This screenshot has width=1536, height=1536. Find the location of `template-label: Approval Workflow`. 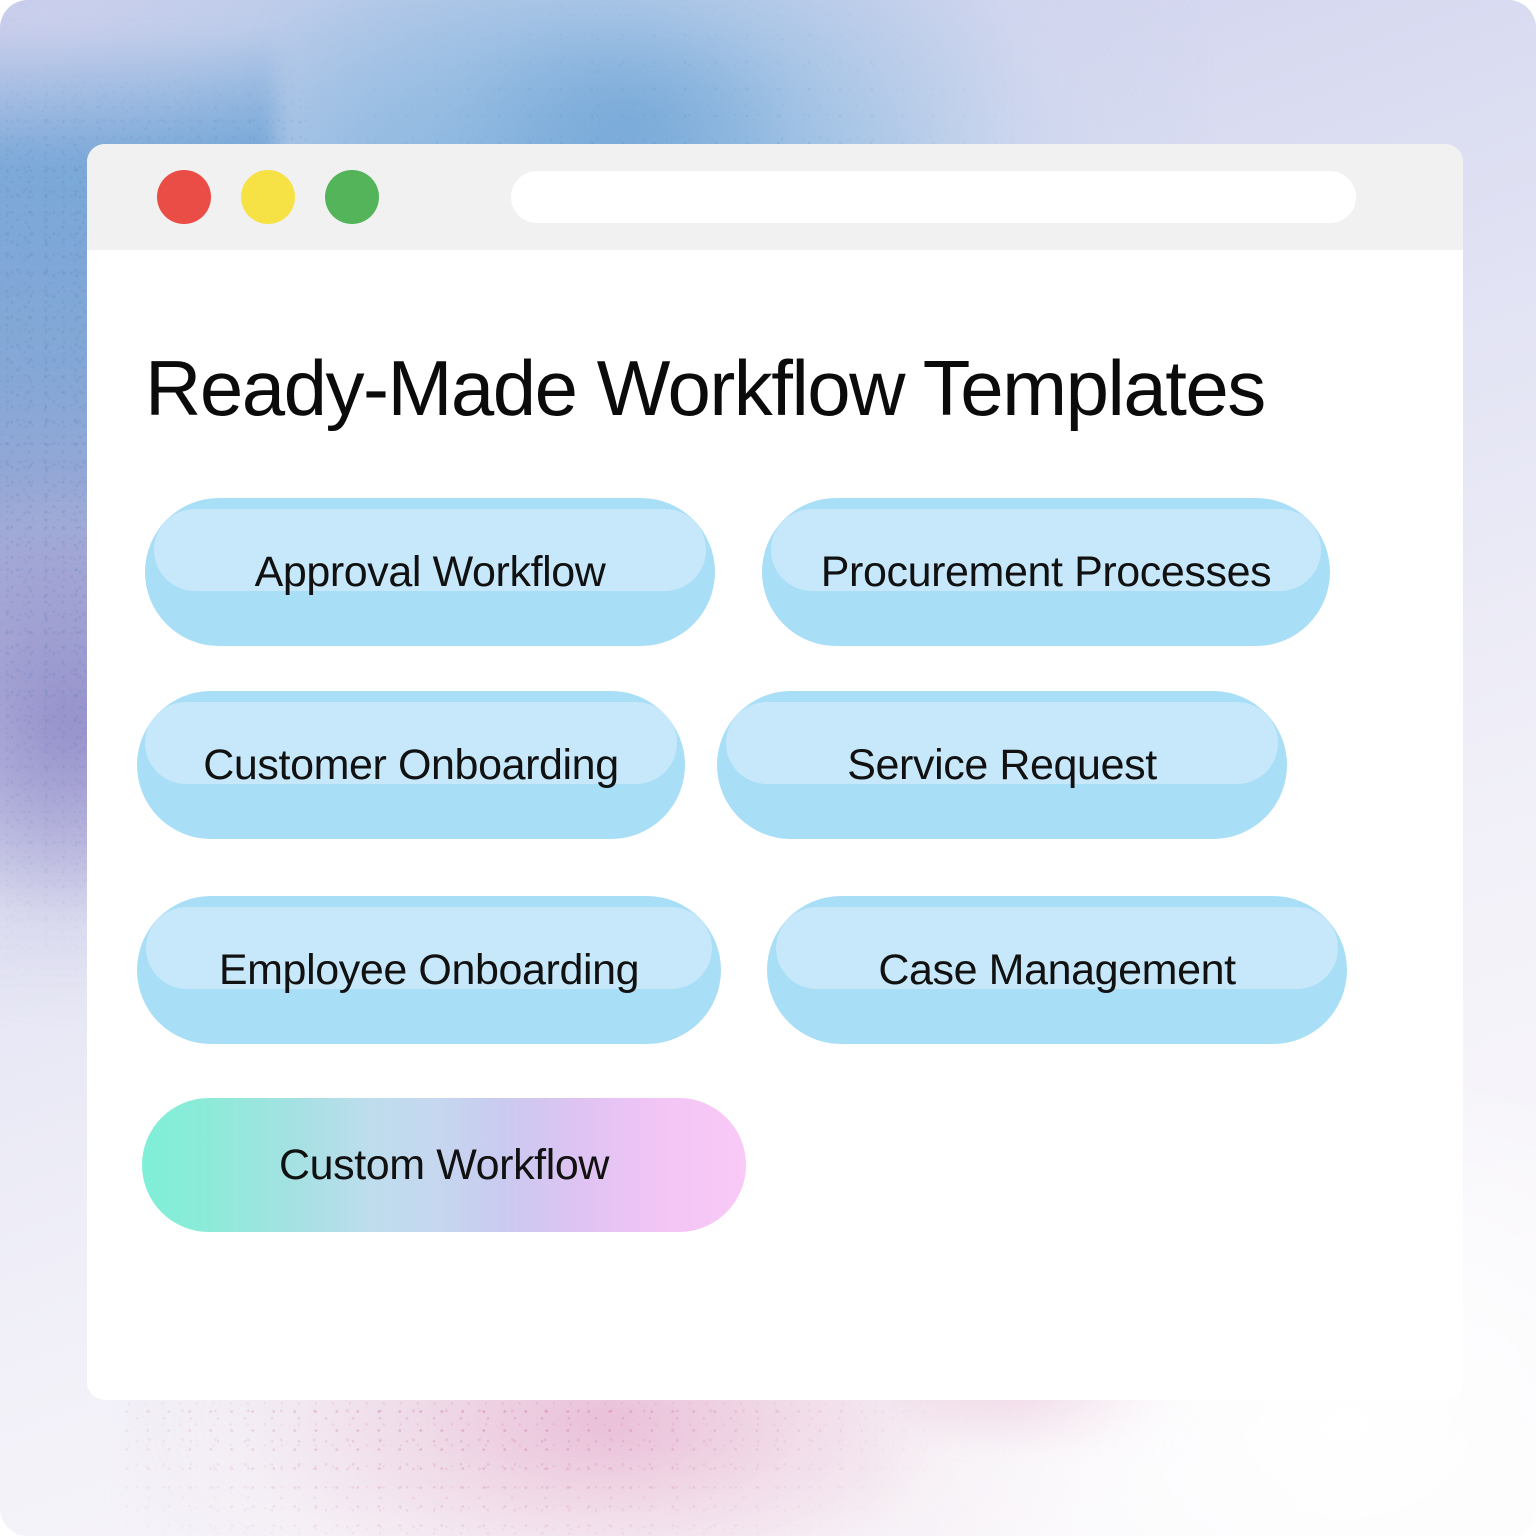

template-label: Approval Workflow is located at coordinates (430, 571).